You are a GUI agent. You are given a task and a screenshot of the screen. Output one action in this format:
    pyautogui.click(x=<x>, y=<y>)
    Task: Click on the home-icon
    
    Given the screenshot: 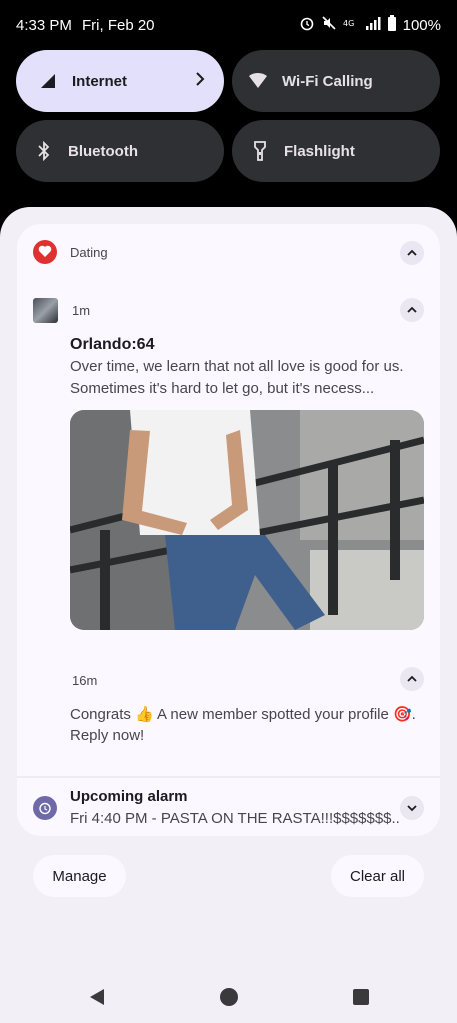 What is the action you would take?
    pyautogui.click(x=229, y=997)
    